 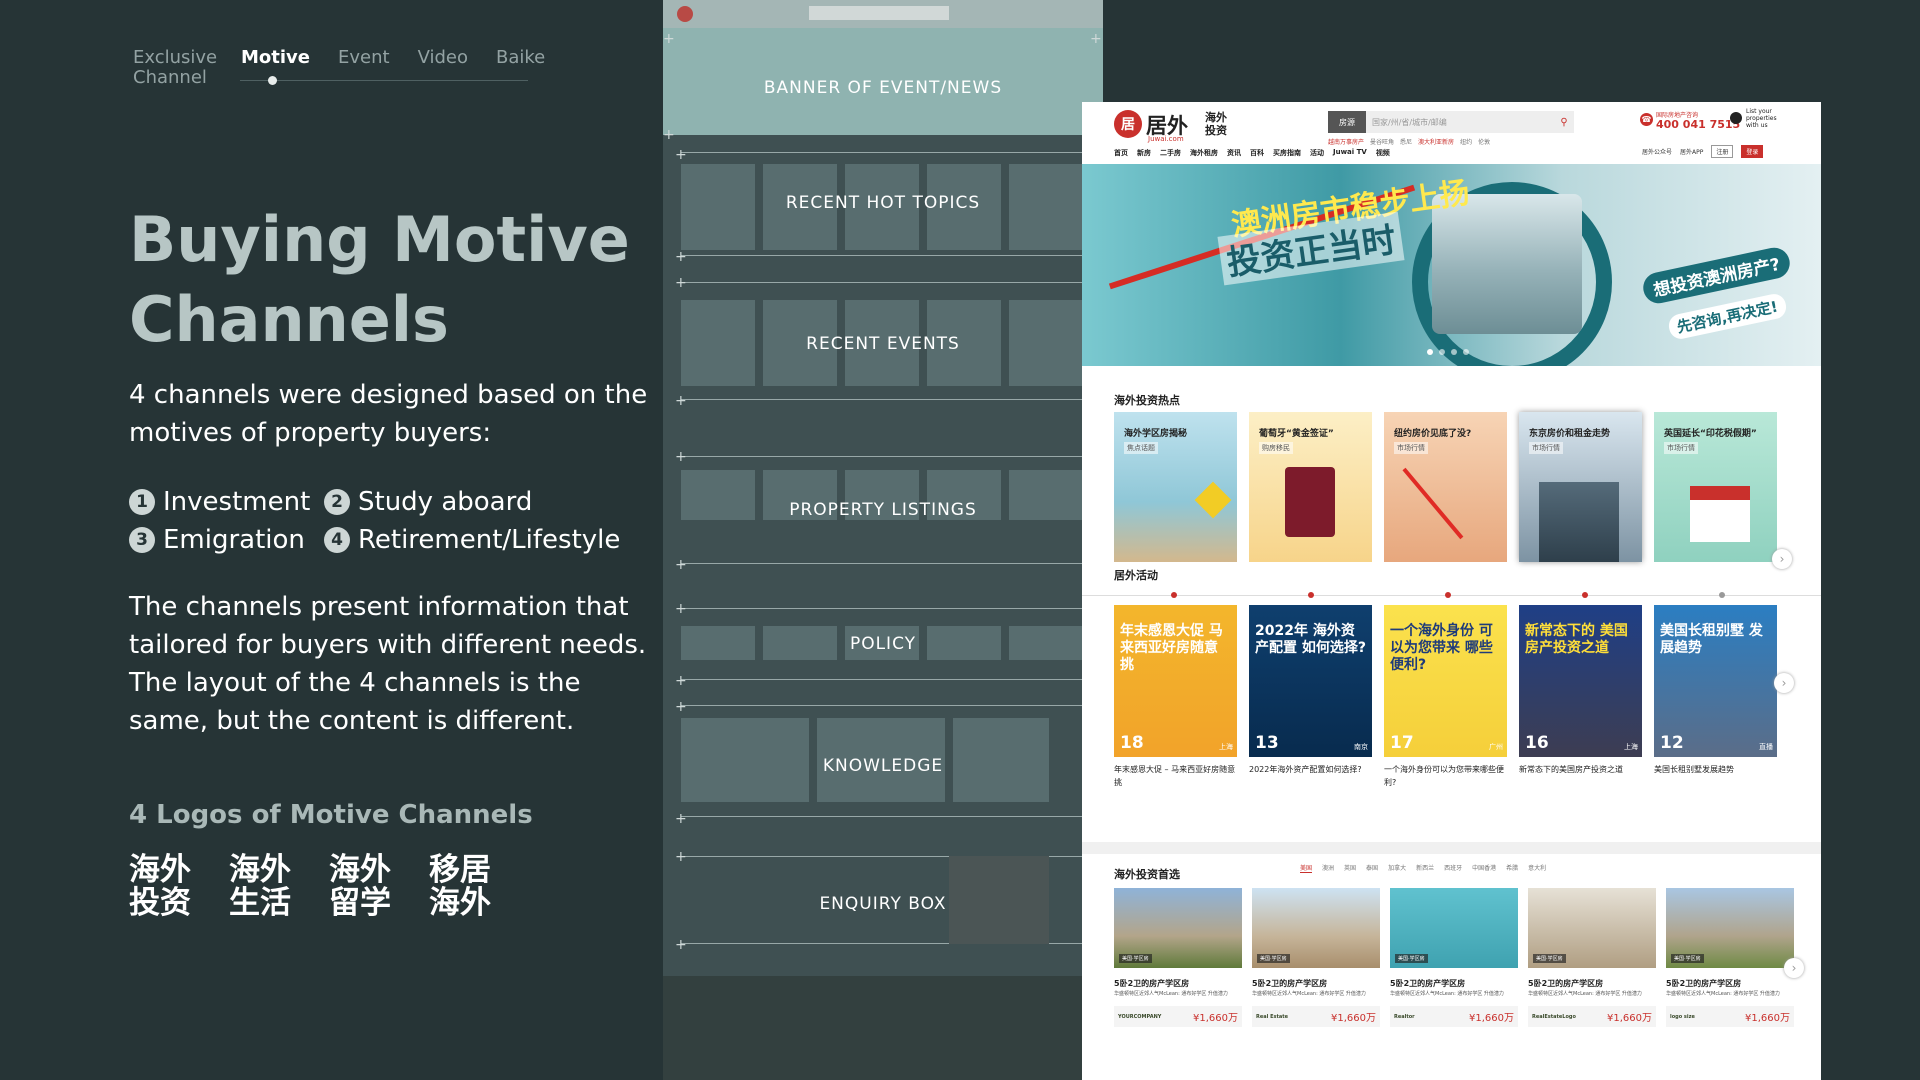 What do you see at coordinates (1592, 928) in the screenshot?
I see `property-photo: 美国·学区房` at bounding box center [1592, 928].